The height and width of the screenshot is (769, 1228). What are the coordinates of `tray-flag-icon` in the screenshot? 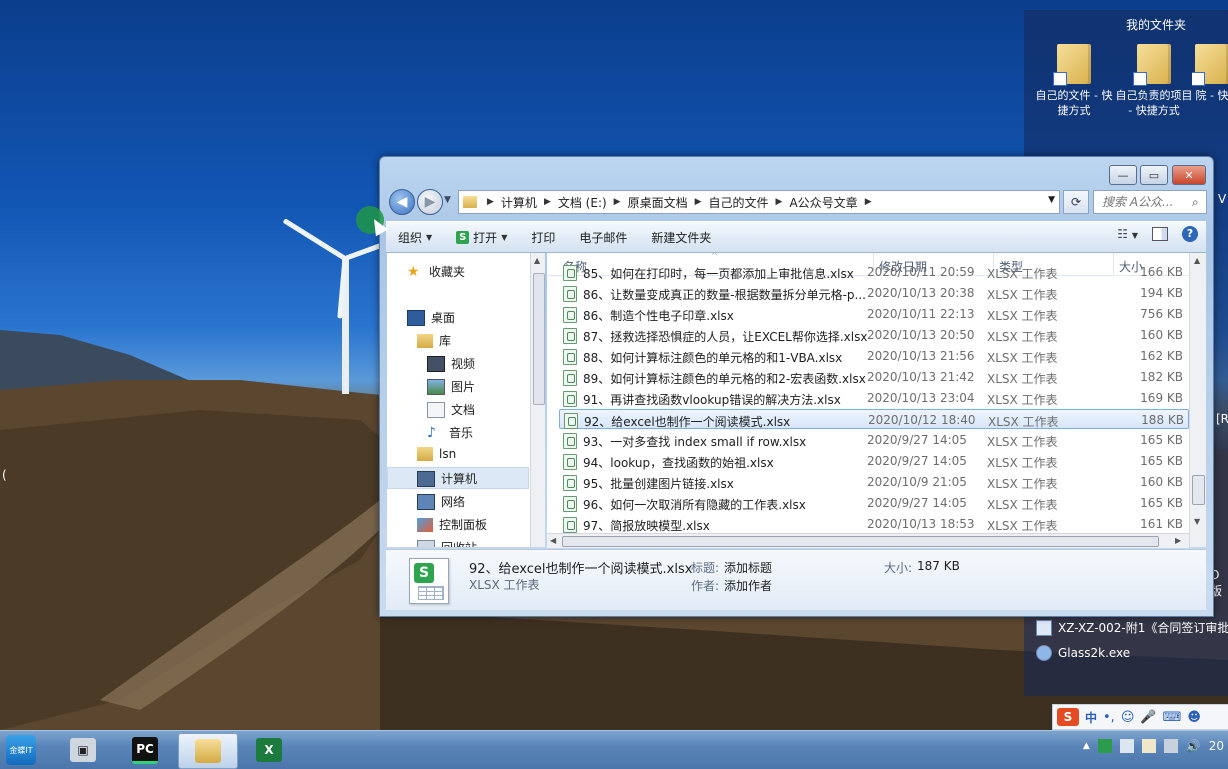 It's located at (1148, 746).